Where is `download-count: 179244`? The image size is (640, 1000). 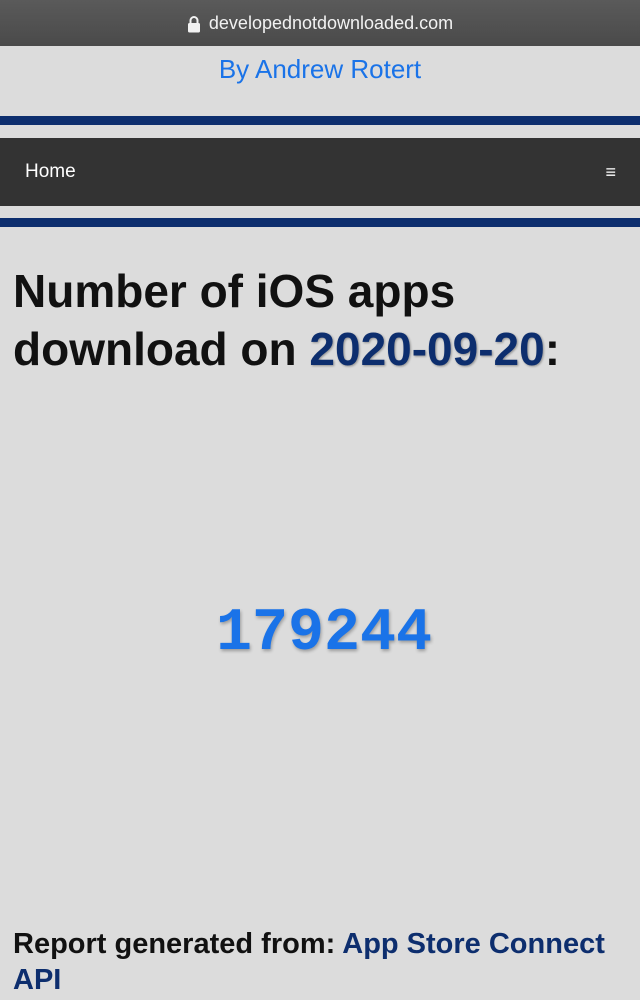 download-count: 179244 is located at coordinates (324, 634).